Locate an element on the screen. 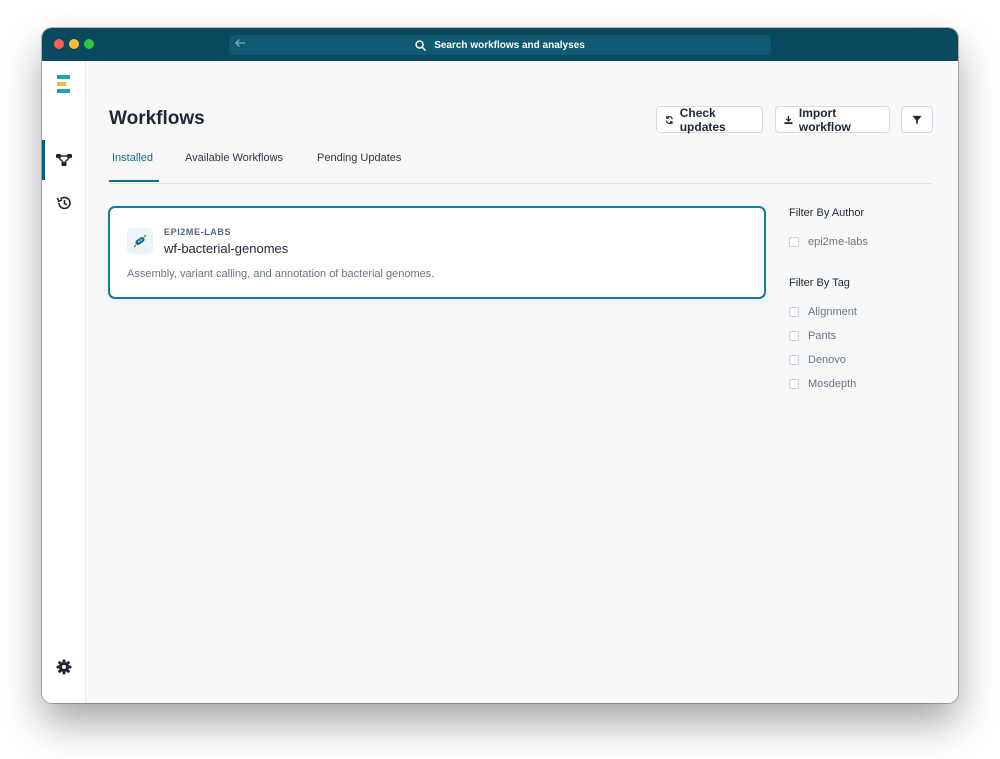 The width and height of the screenshot is (1000, 759). sidebar-item-workflows is located at coordinates (63, 160).